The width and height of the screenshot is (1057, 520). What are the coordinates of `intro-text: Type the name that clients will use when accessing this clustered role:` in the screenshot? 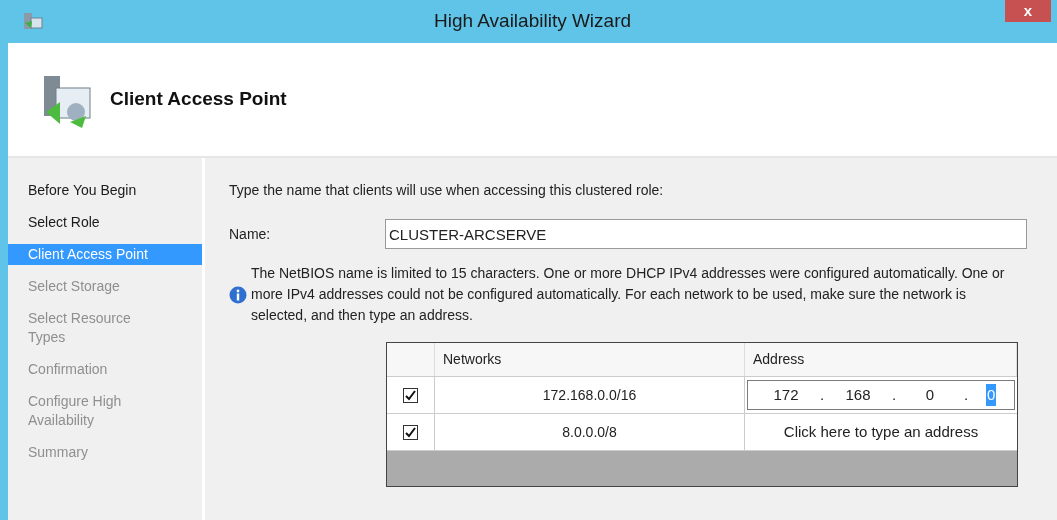 It's located at (447, 190).